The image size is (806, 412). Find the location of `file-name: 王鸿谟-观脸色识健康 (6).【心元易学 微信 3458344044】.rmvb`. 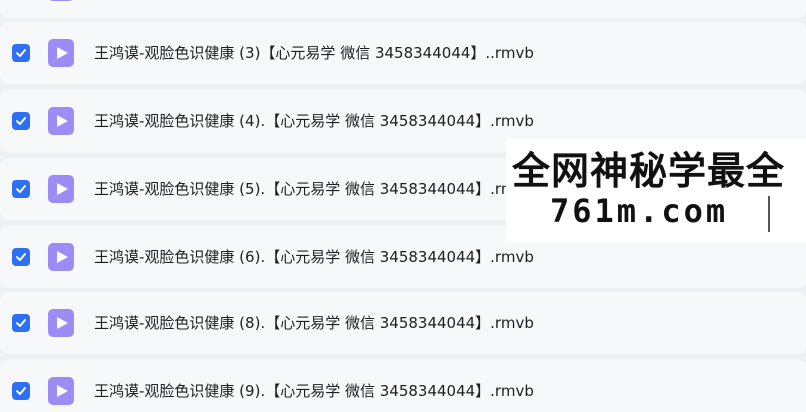

file-name: 王鸿谟-观脸色识健康 (6).【心元易学 微信 3458344044】.rmvb is located at coordinates (314, 257).